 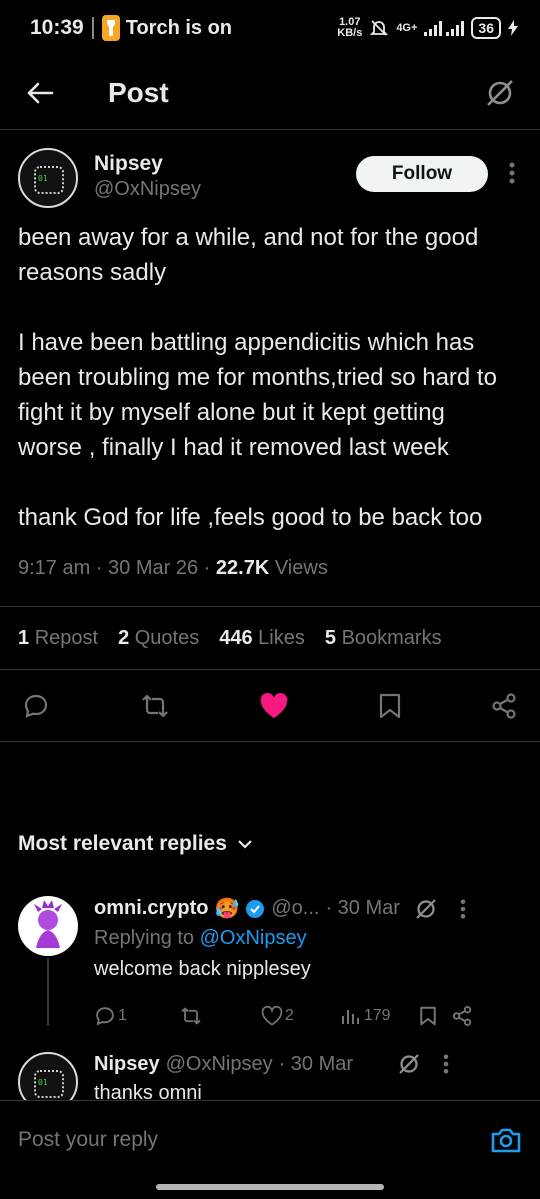 I want to click on post-actions, so click(x=270, y=706).